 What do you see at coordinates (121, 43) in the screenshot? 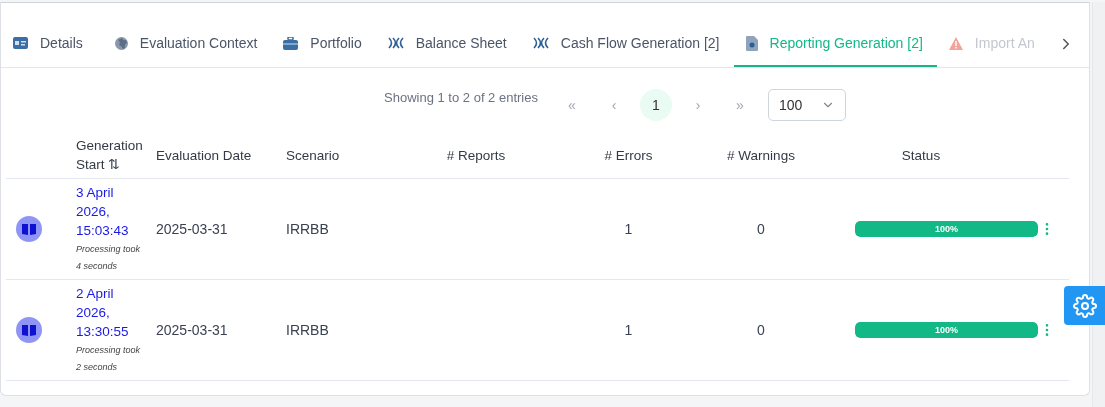
I see `globe-icon` at bounding box center [121, 43].